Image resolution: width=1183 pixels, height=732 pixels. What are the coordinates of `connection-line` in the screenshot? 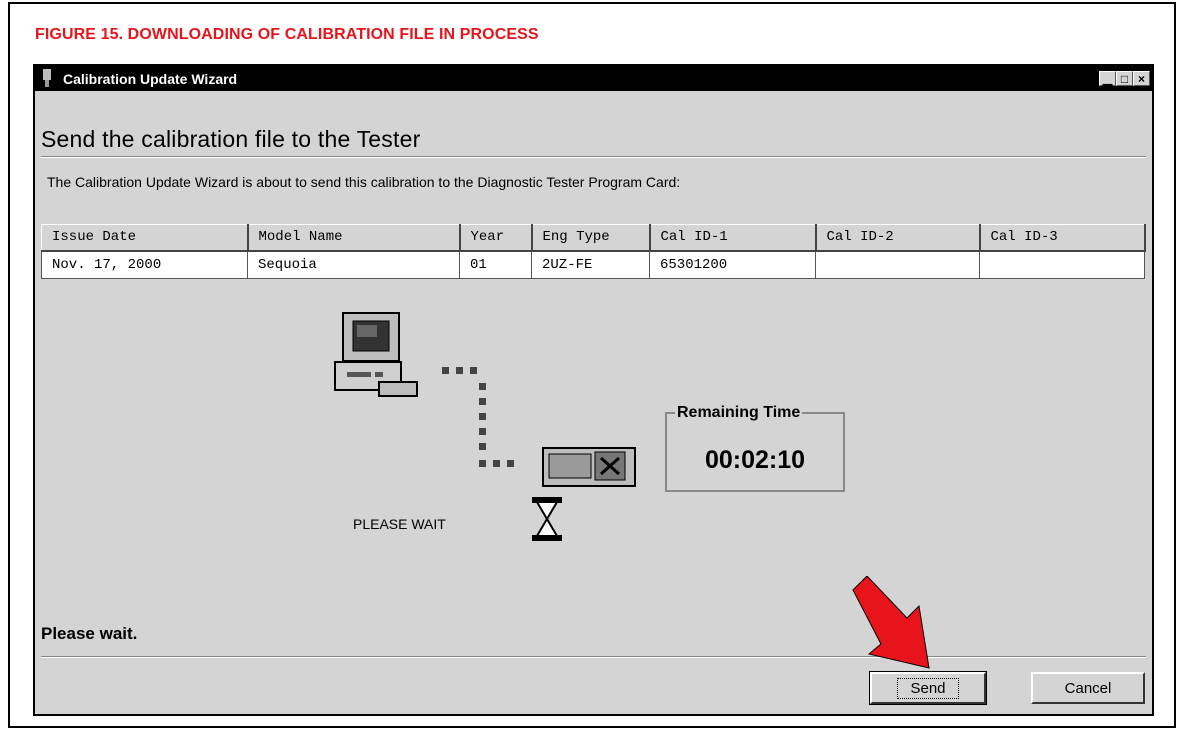 It's located at (478, 417).